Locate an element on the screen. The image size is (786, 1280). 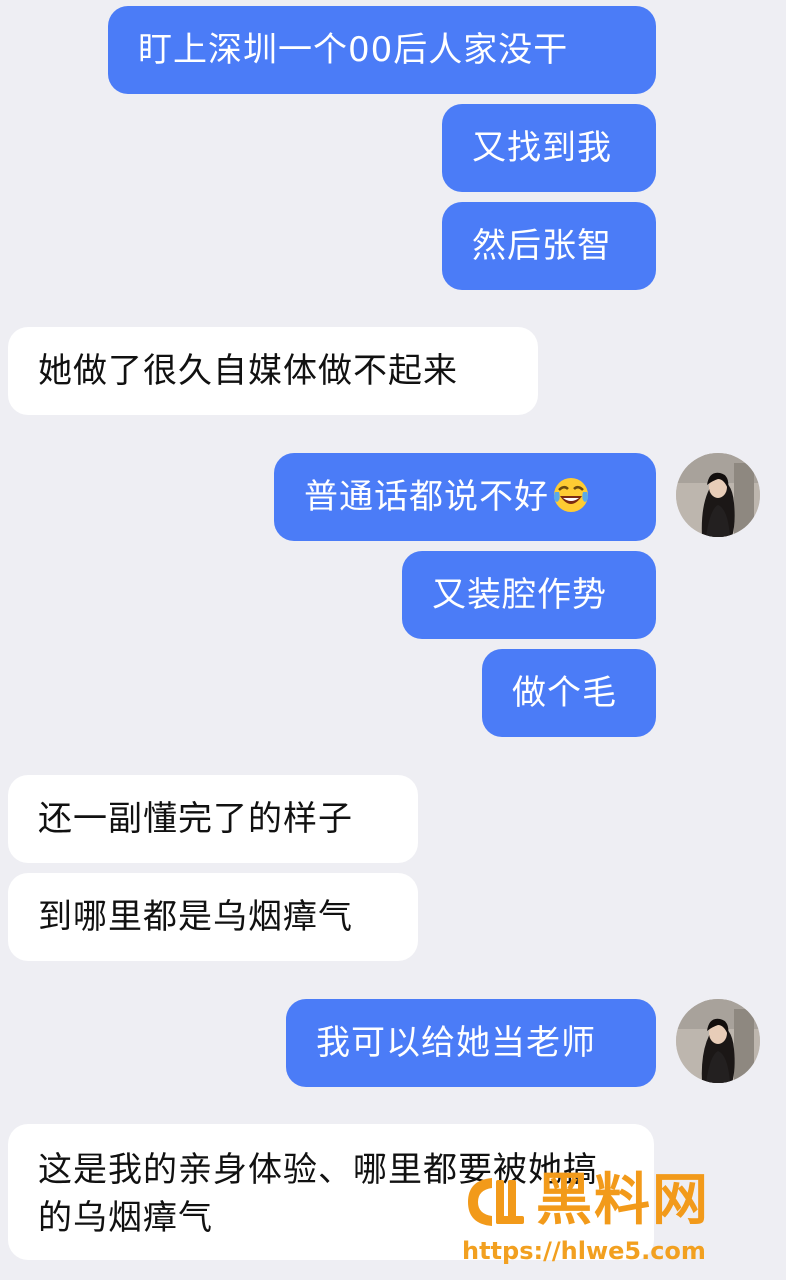
face-with-tears-of-joy-icon is located at coordinates (571, 494).